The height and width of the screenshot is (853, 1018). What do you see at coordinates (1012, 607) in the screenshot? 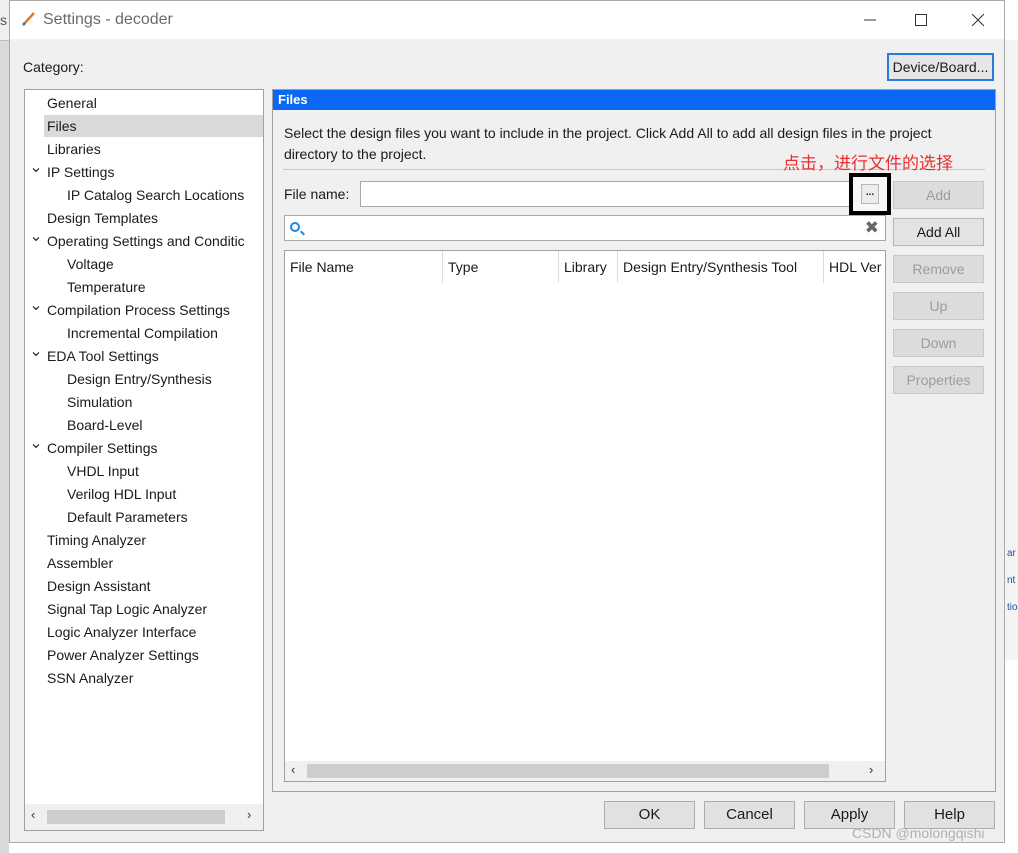
I see `background-fragment-text: tio` at bounding box center [1012, 607].